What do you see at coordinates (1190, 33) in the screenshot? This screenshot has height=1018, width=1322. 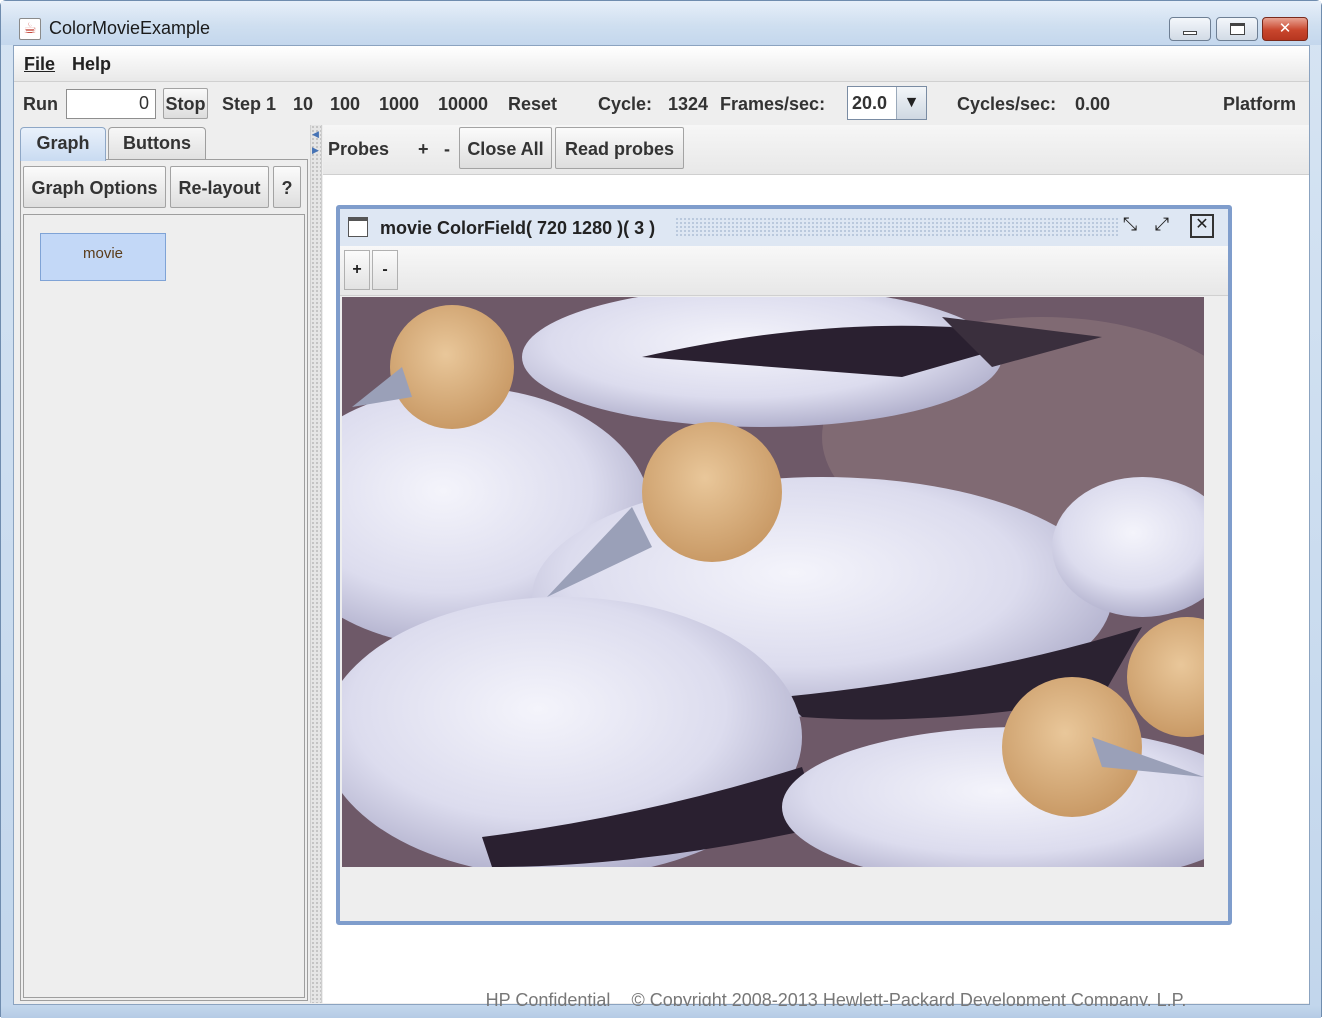 I see `minimize-icon` at bounding box center [1190, 33].